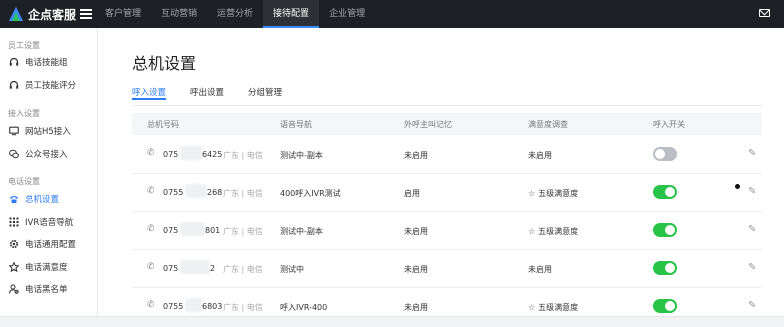  Describe the element at coordinates (292, 269) in the screenshot. I see `voice-navigation: 测试中` at that location.